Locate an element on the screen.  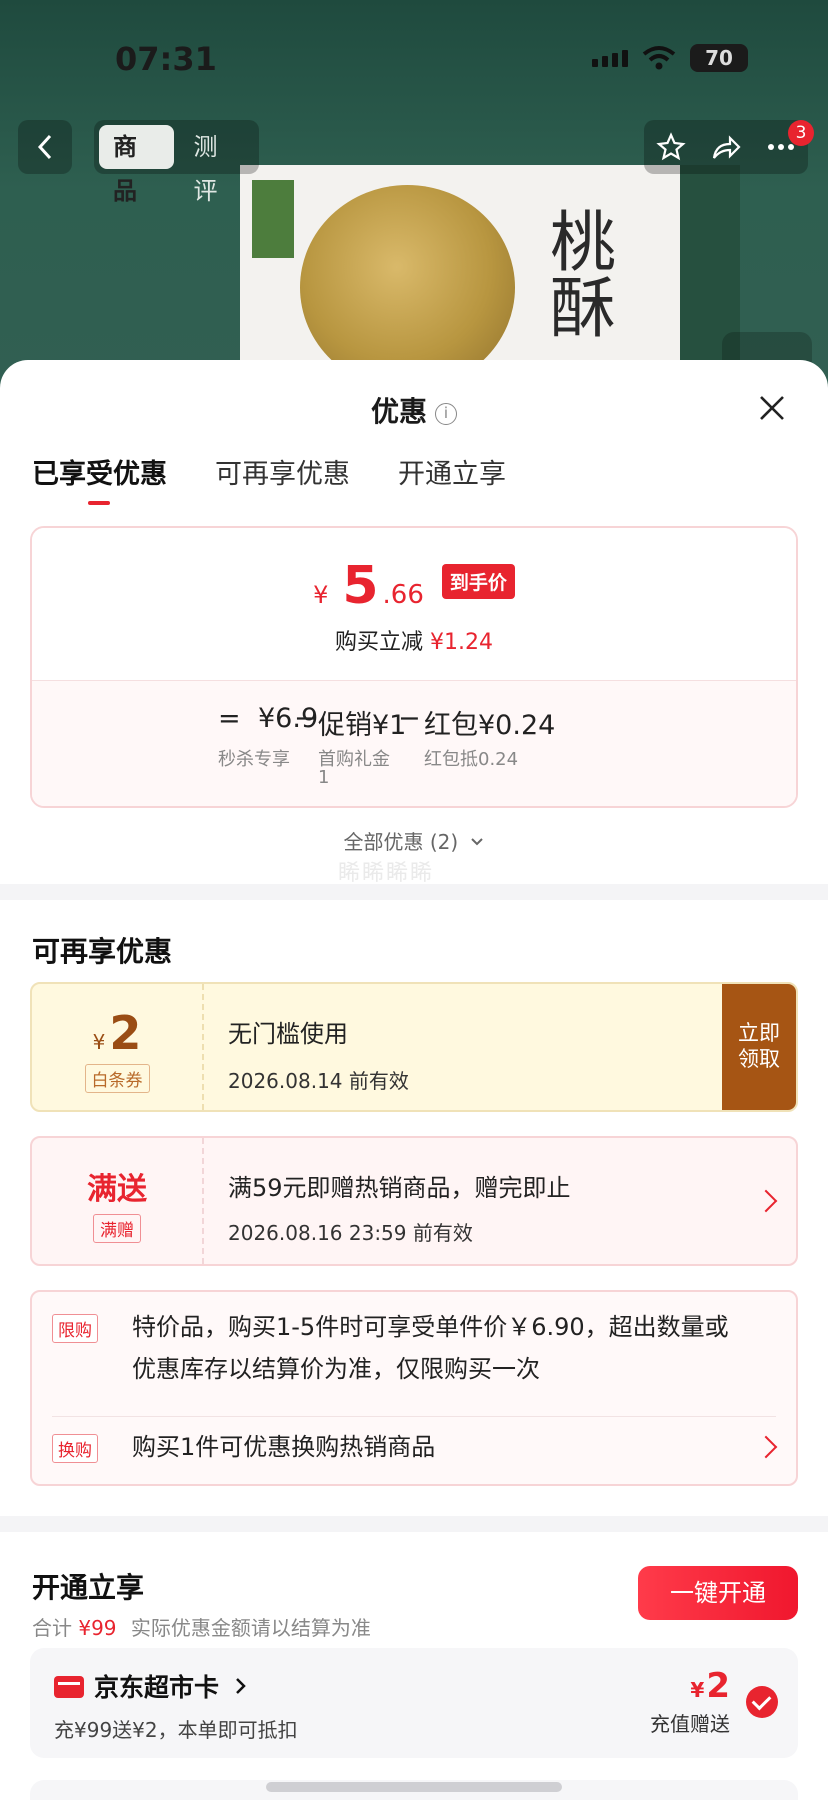
coupon-title: 无门槛使用 is located at coordinates (288, 1034).